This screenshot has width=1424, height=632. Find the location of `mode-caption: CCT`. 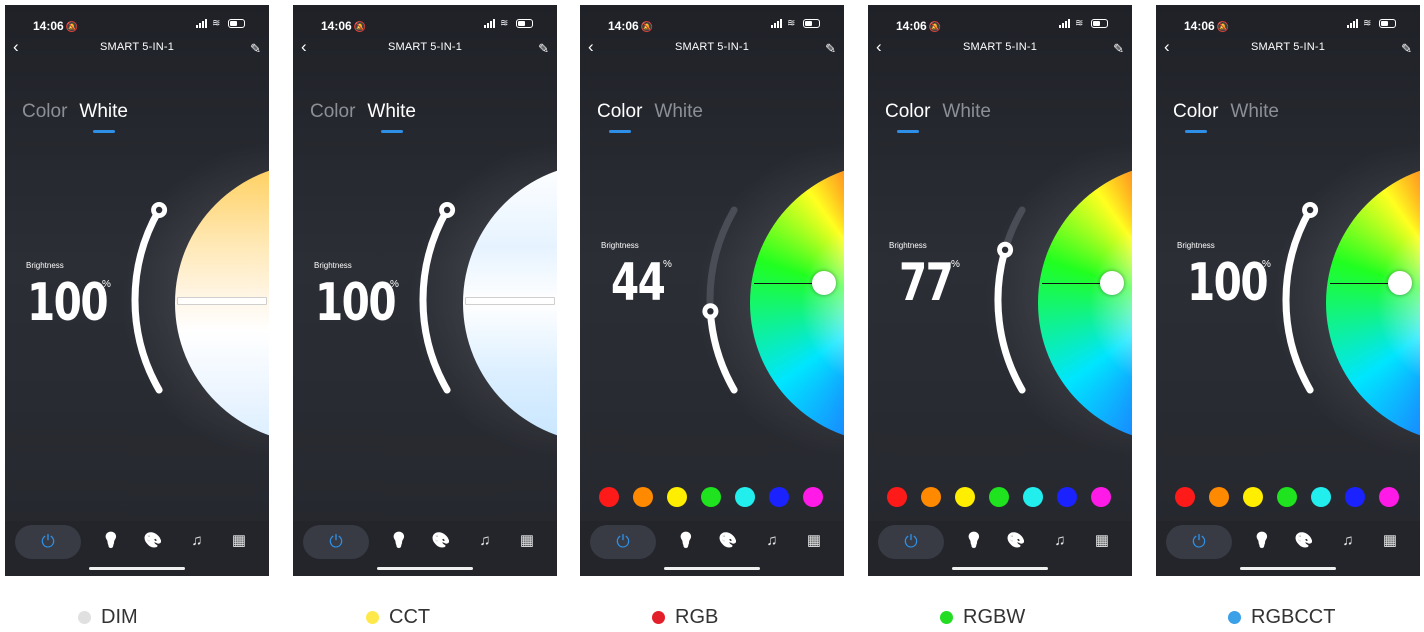

mode-caption: CCT is located at coordinates (398, 617).